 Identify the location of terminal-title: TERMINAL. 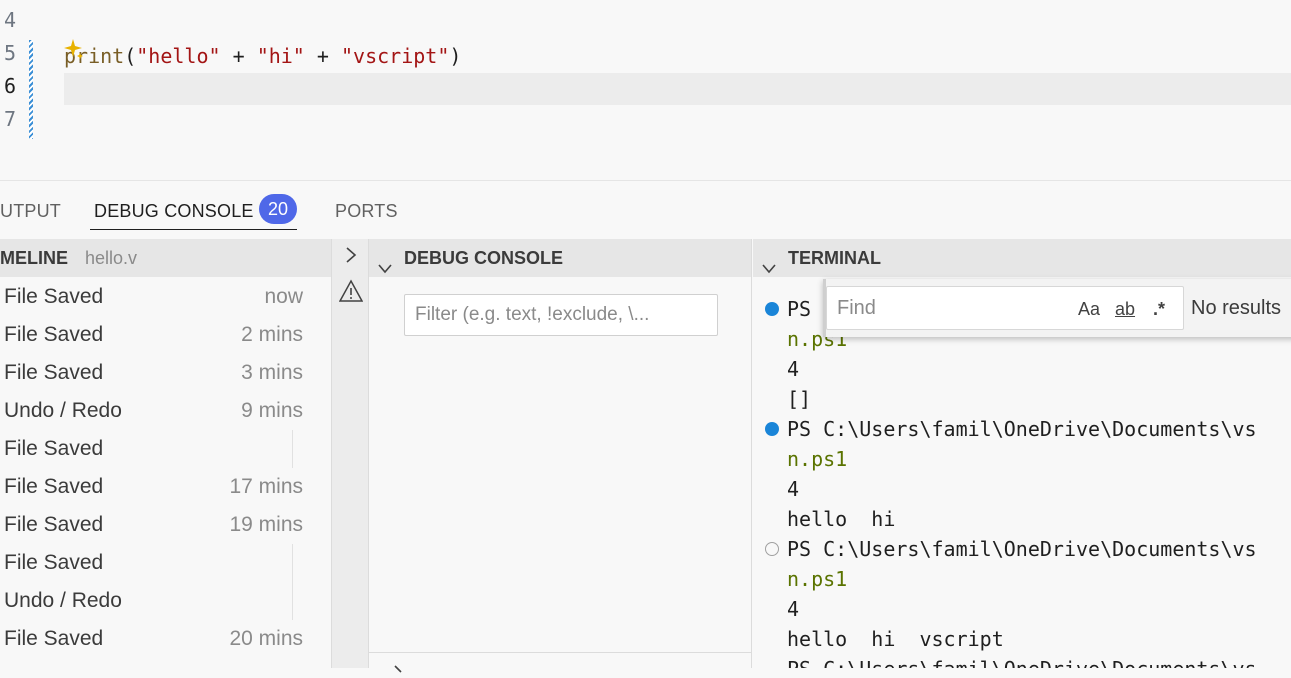
(834, 258).